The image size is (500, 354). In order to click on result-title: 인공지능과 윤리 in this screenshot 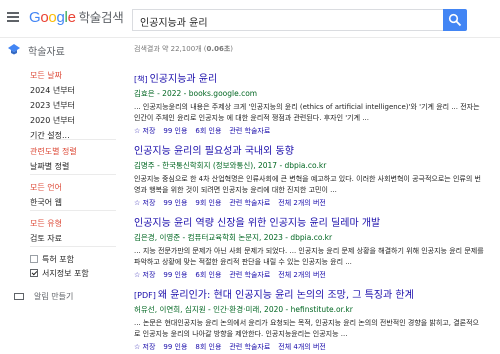, I will do `click(183, 79)`.